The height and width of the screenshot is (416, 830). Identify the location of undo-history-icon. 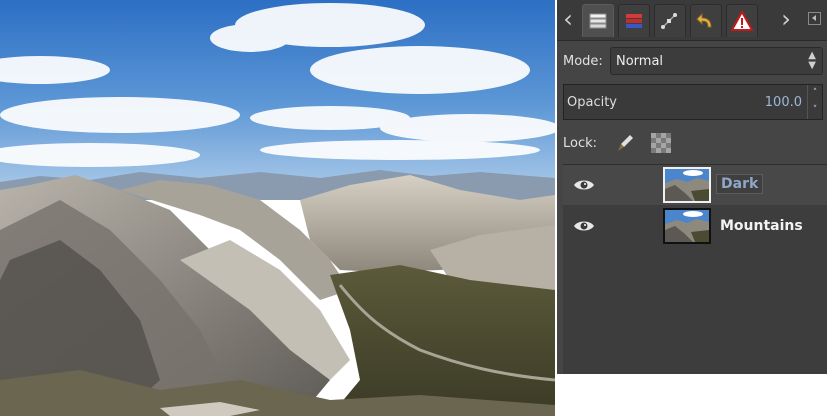
(704, 20).